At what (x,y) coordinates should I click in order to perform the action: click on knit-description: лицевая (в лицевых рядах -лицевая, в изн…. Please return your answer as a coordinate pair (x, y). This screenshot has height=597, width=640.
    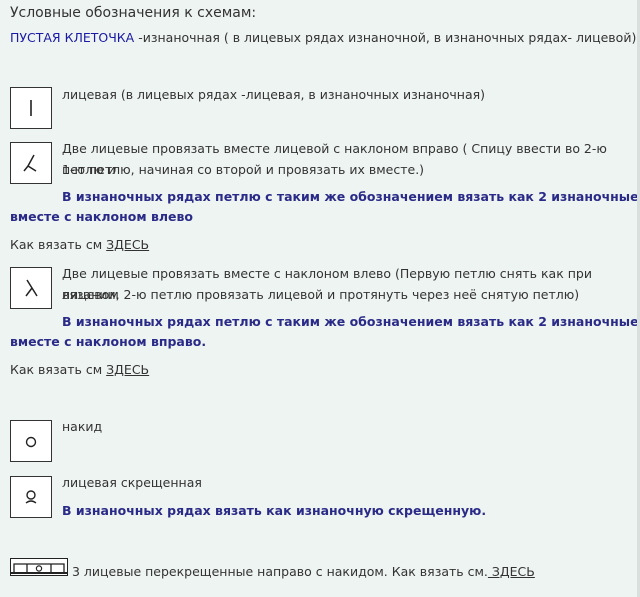
    Looking at the image, I should click on (274, 94).